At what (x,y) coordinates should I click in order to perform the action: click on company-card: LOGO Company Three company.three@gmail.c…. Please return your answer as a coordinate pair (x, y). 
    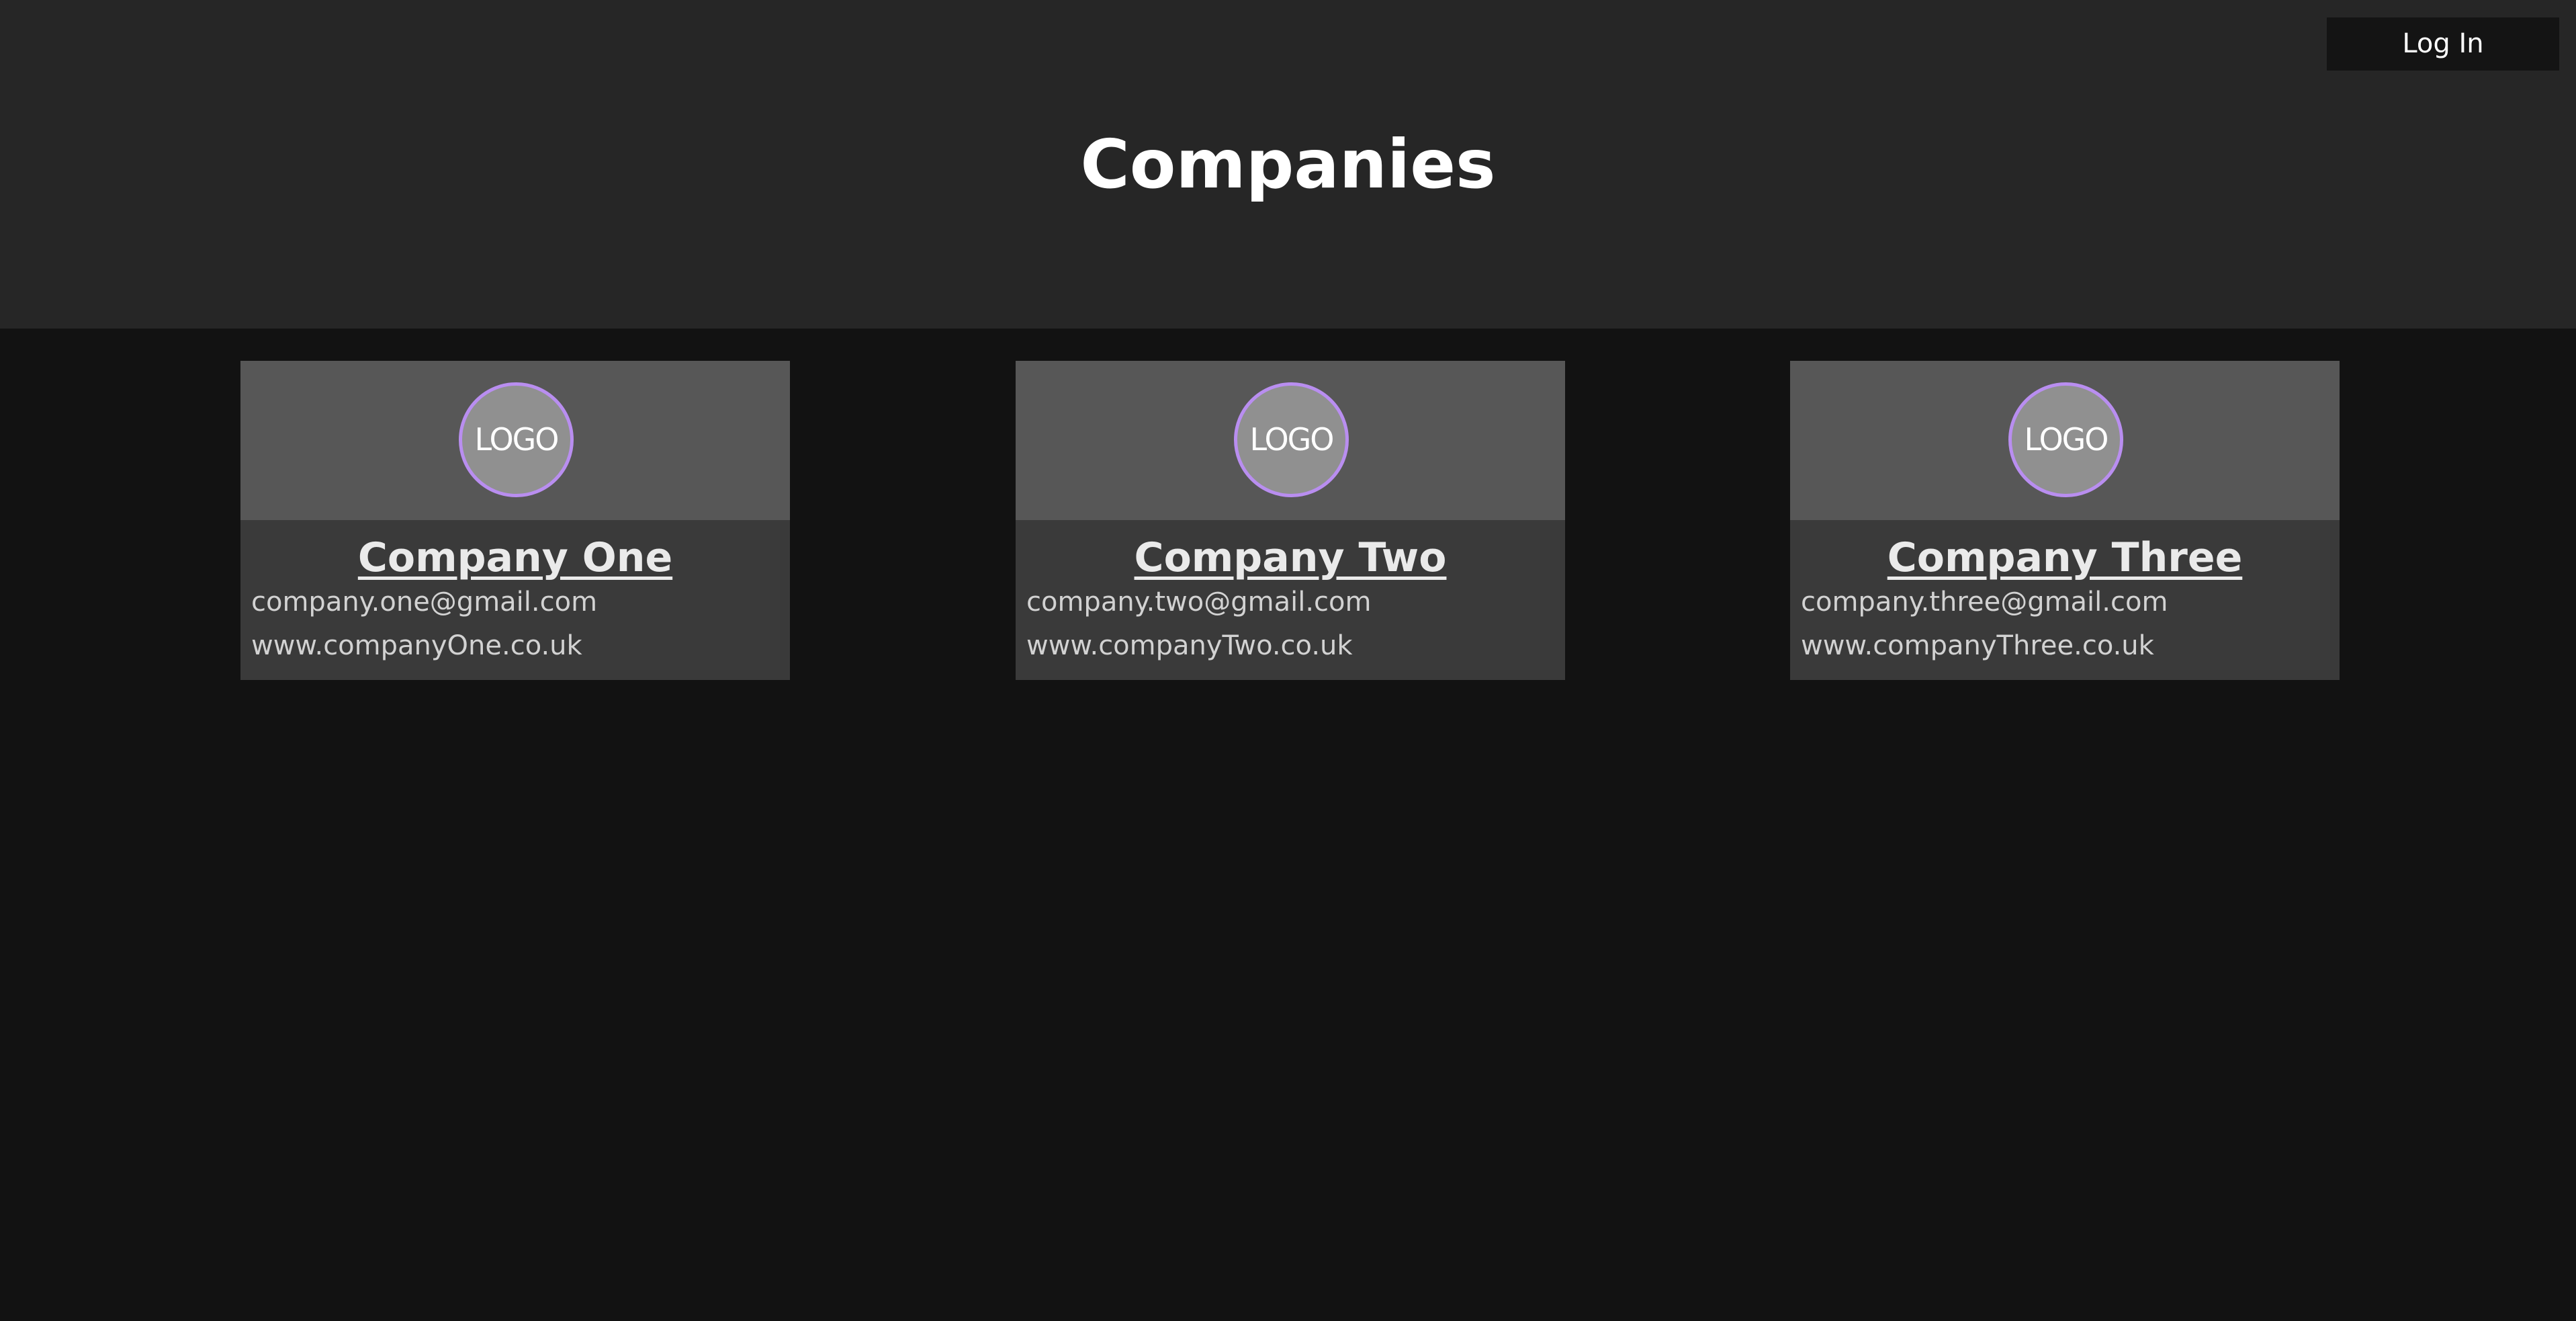
    Looking at the image, I should click on (2065, 520).